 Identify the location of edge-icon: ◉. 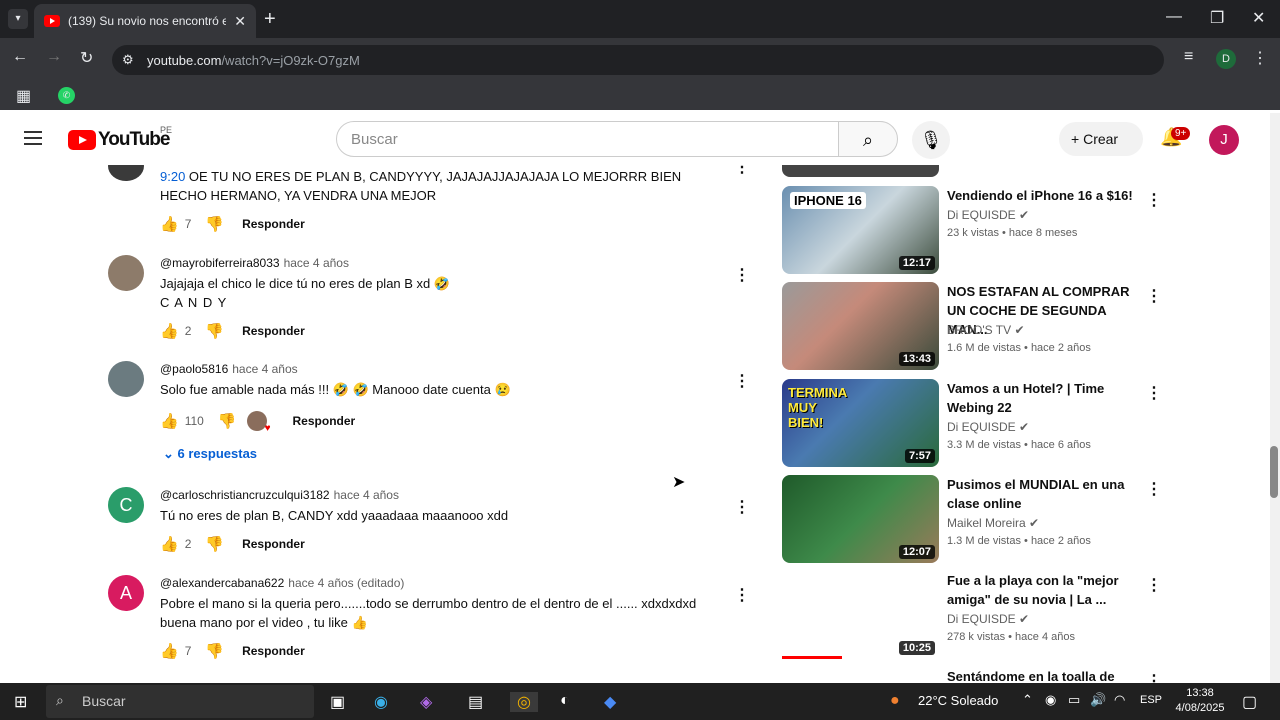
(381, 702).